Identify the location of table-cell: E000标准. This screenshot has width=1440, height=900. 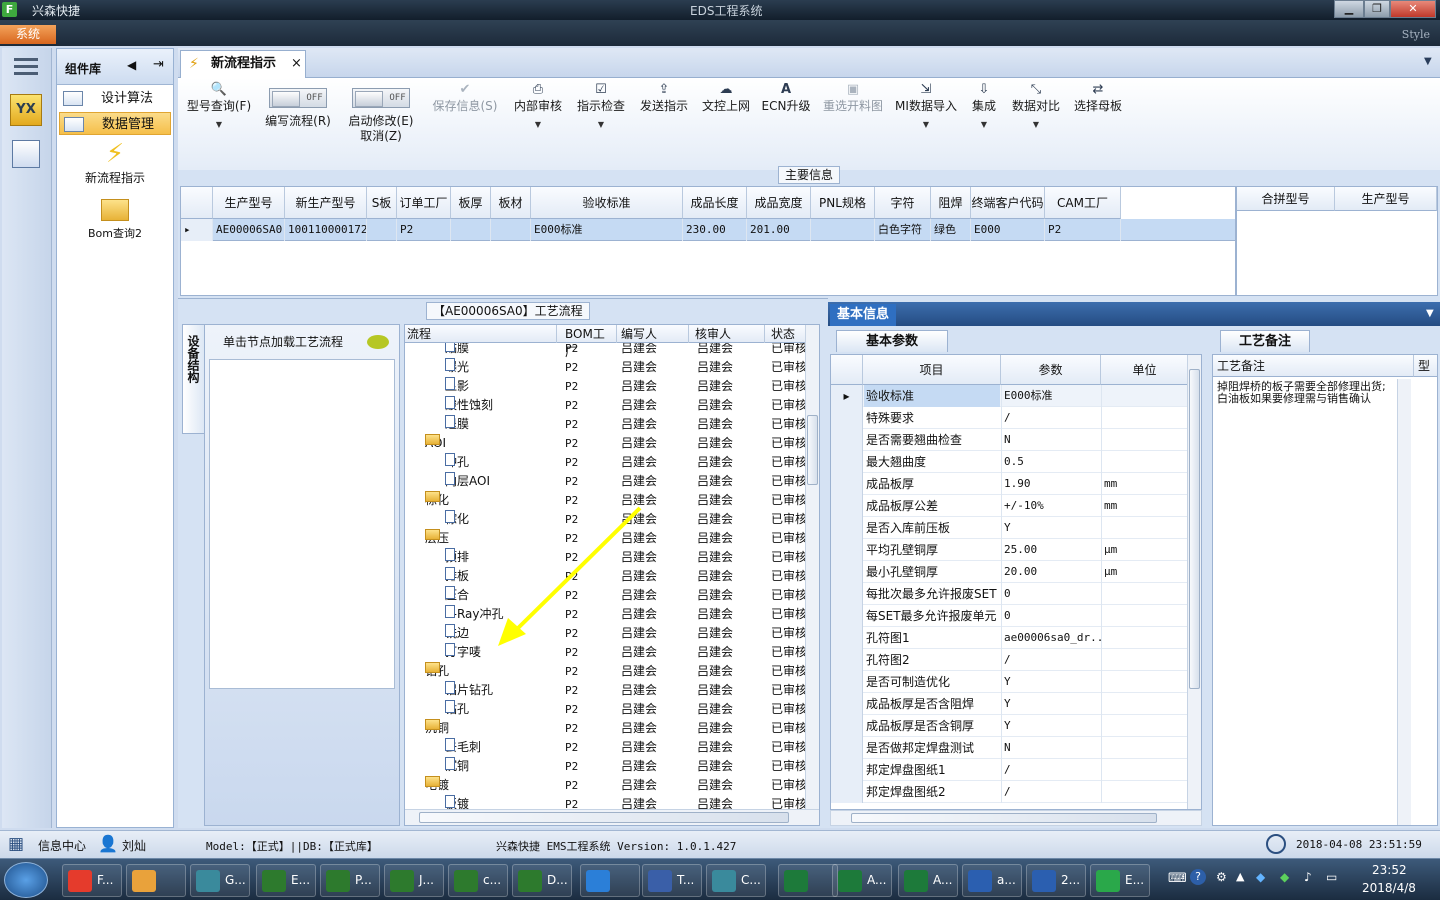
(607, 230).